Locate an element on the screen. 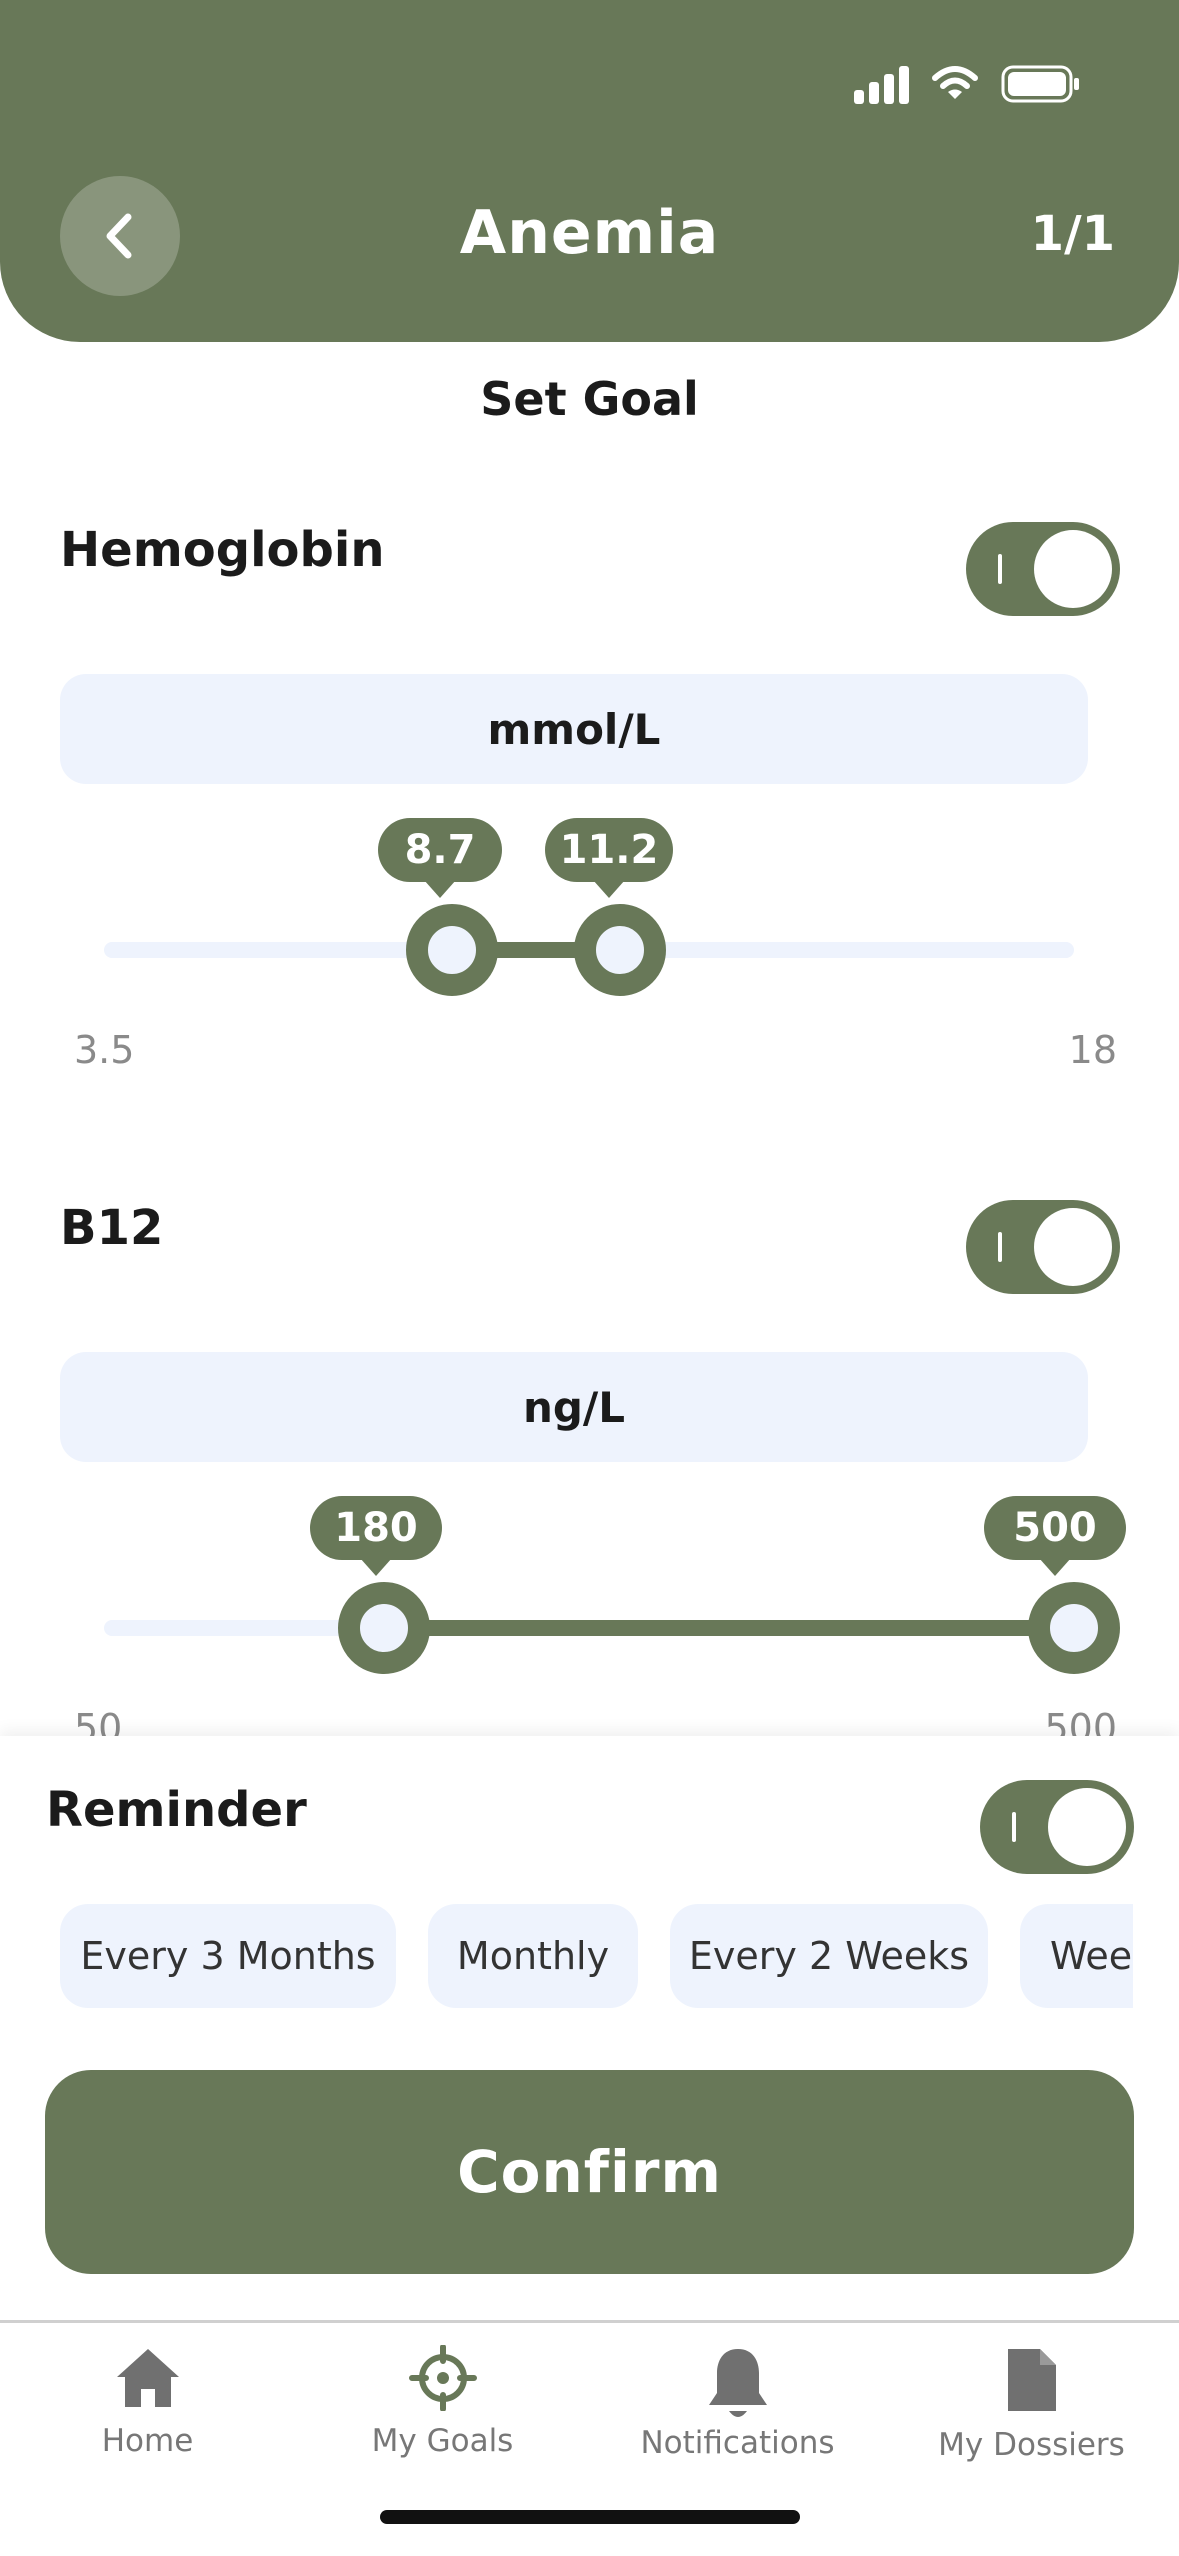  target-icon is located at coordinates (442, 2378).